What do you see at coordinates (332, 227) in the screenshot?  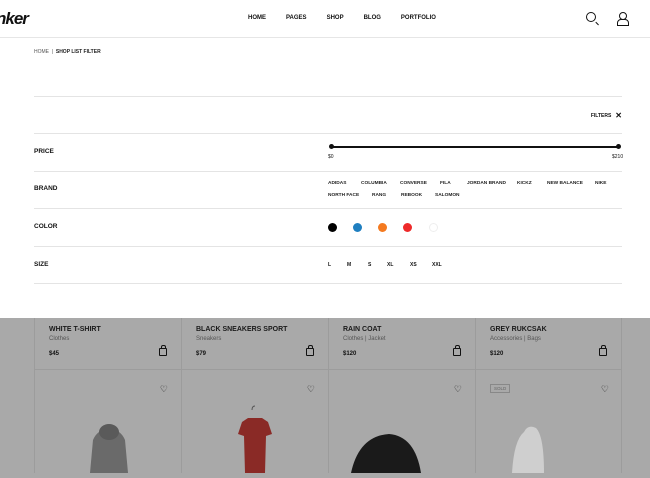 I see `color-swatch-black` at bounding box center [332, 227].